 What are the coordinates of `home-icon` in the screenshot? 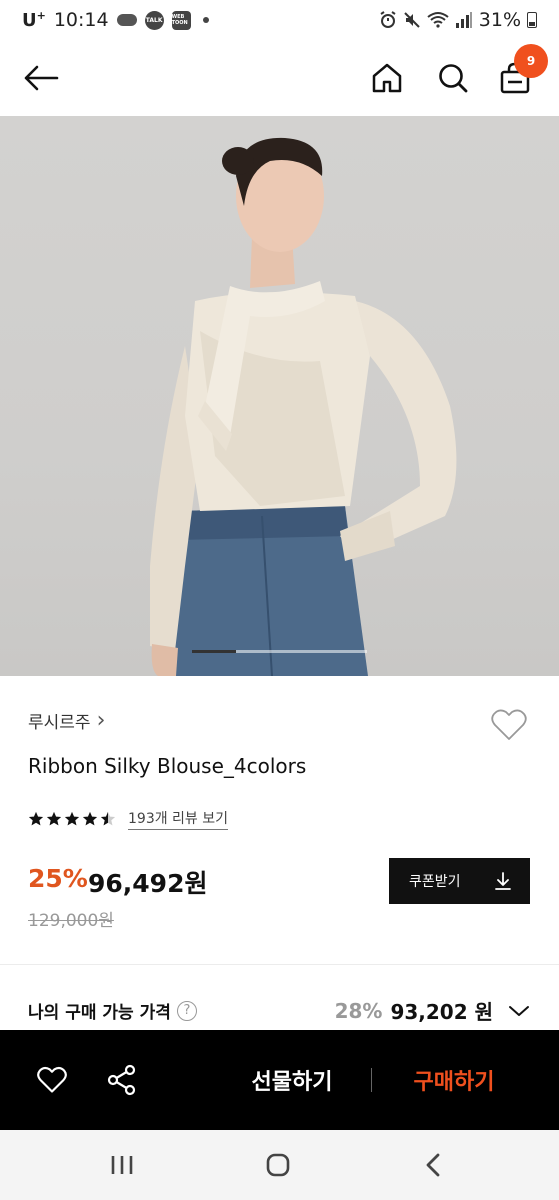 It's located at (387, 78).